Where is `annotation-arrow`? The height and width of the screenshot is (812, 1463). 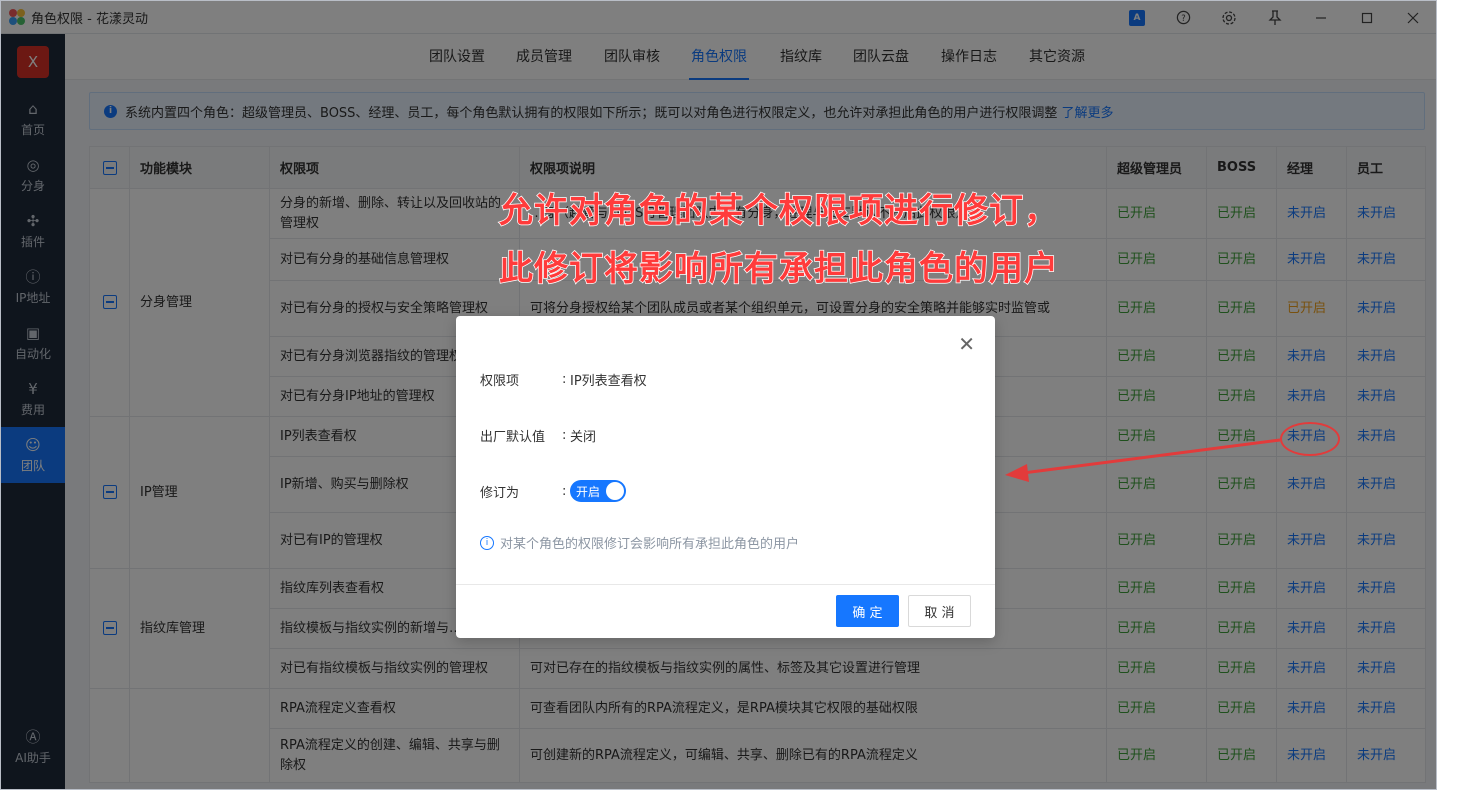
annotation-arrow is located at coordinates (1143, 460).